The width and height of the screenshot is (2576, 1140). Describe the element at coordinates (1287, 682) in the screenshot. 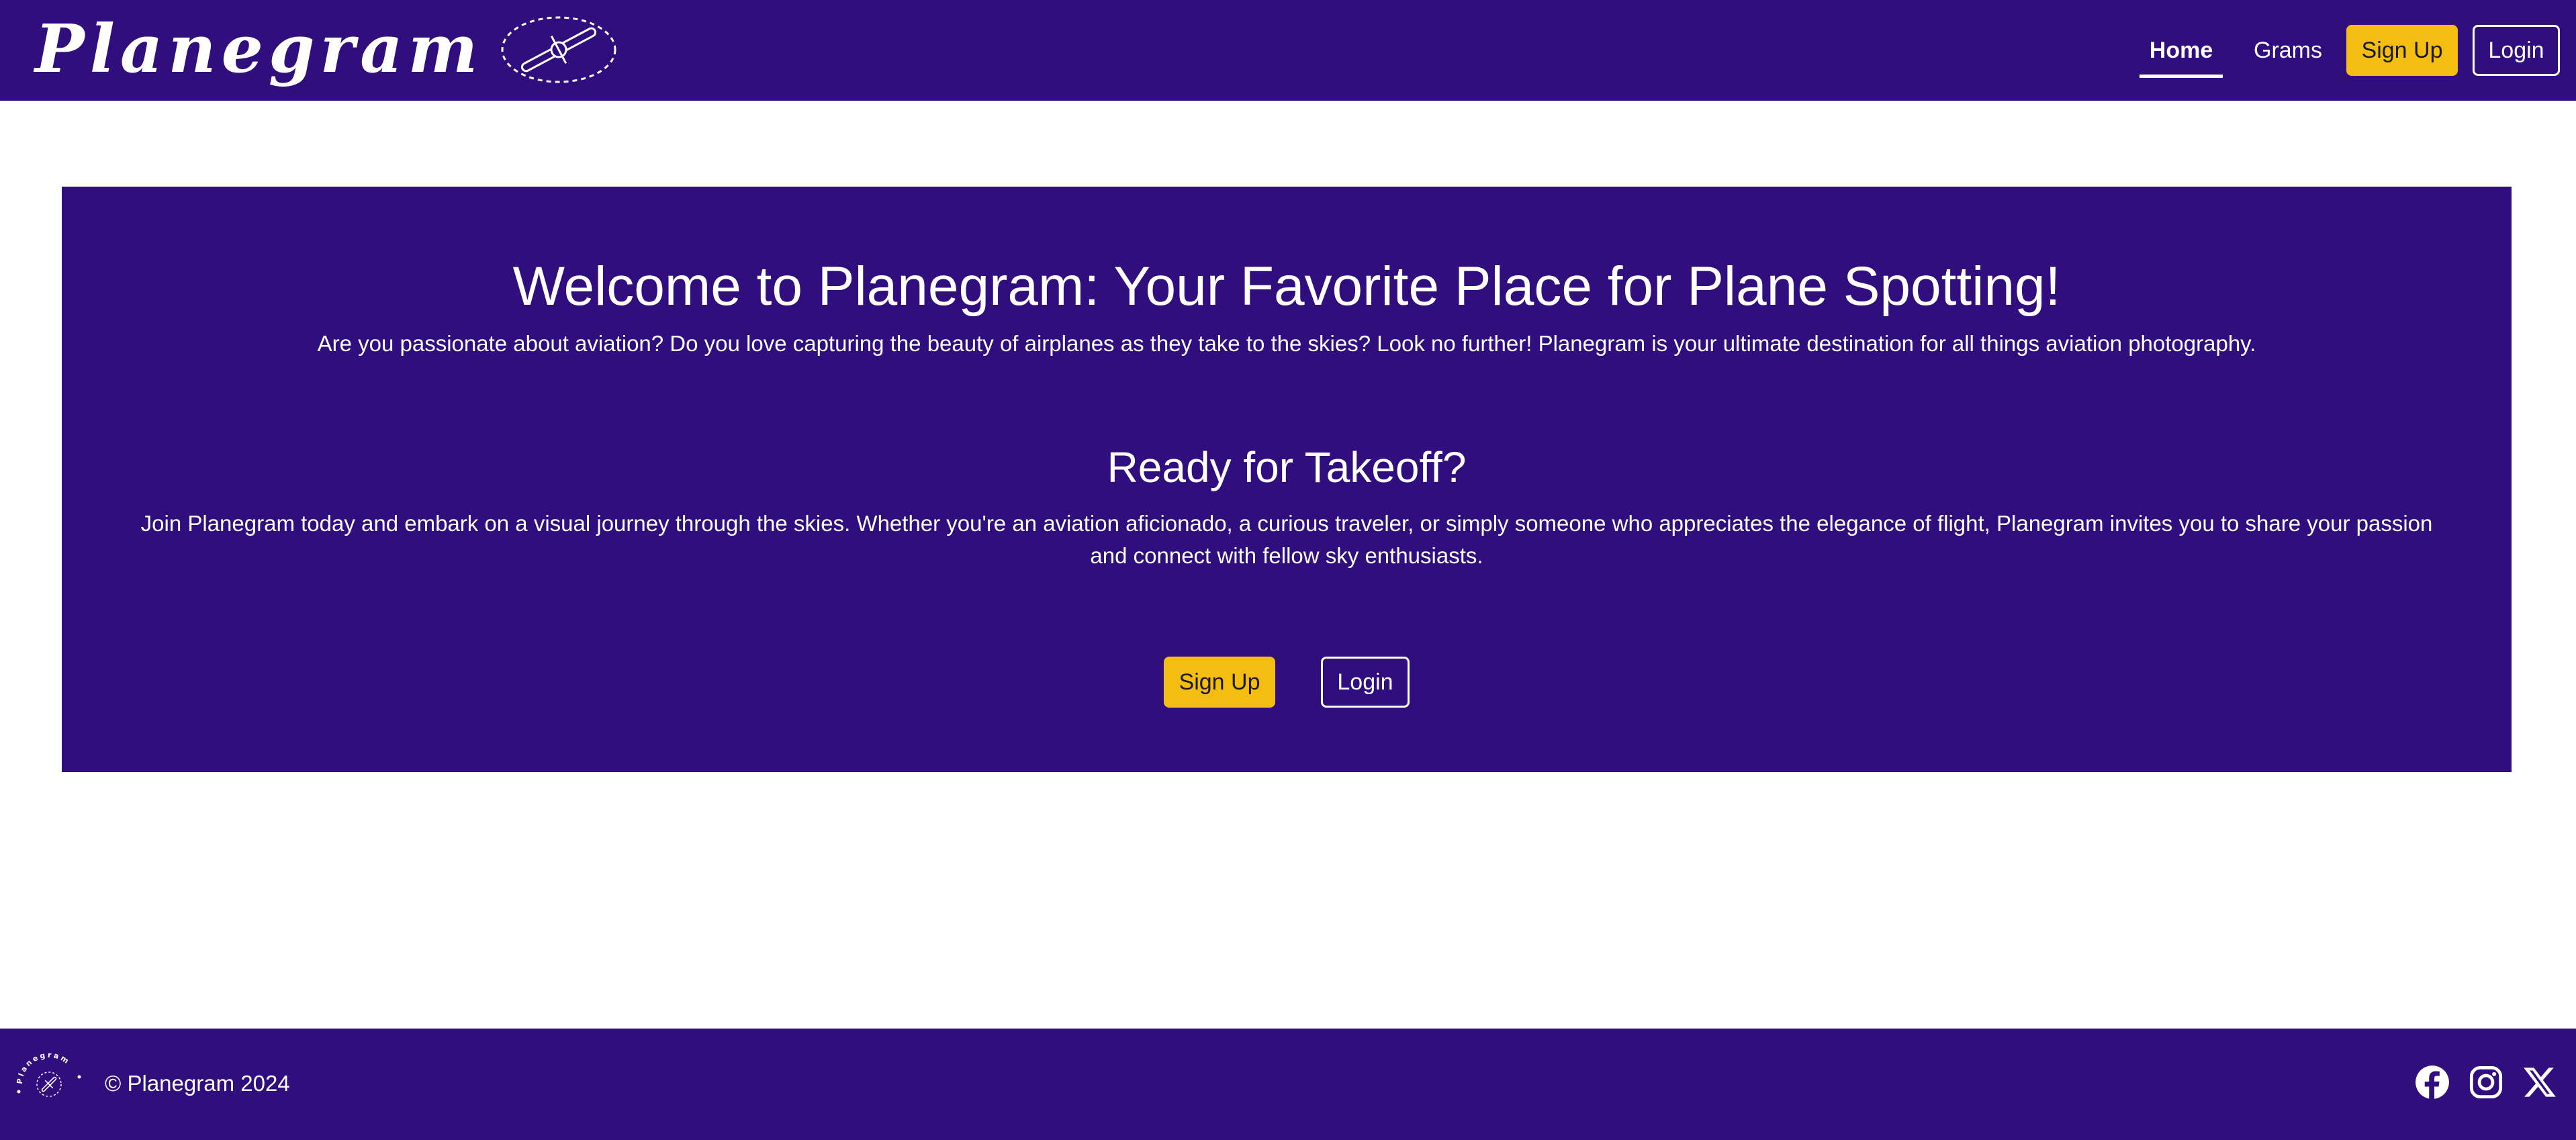

I see `hero-buttons: Sign Up Login` at that location.